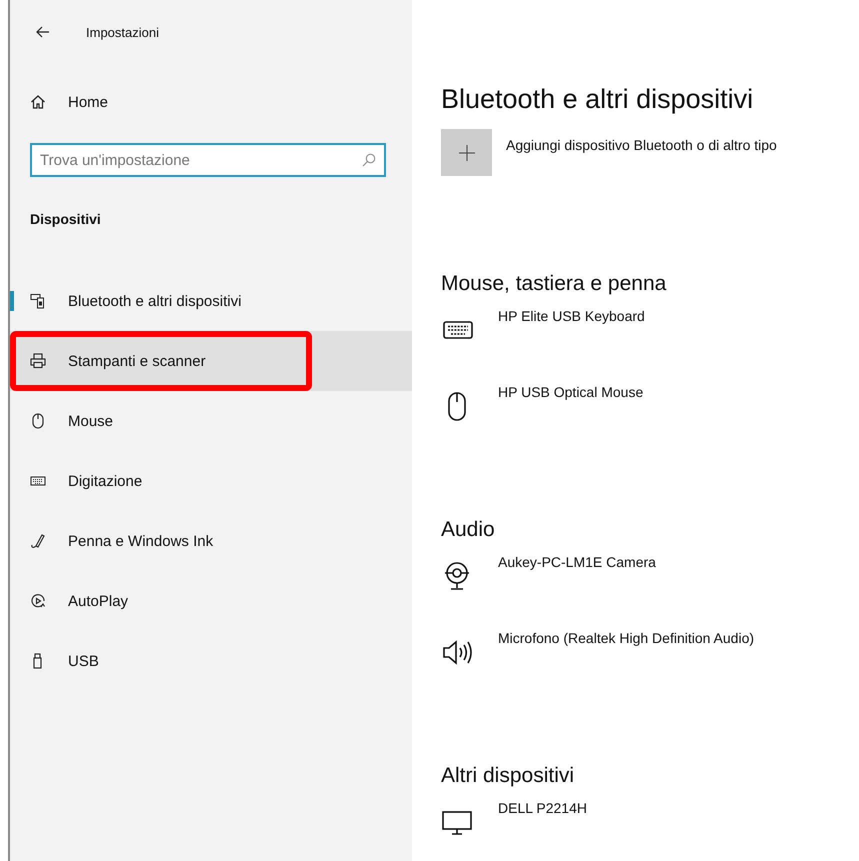 This screenshot has height=861, width=859. I want to click on pen-icon, so click(38, 541).